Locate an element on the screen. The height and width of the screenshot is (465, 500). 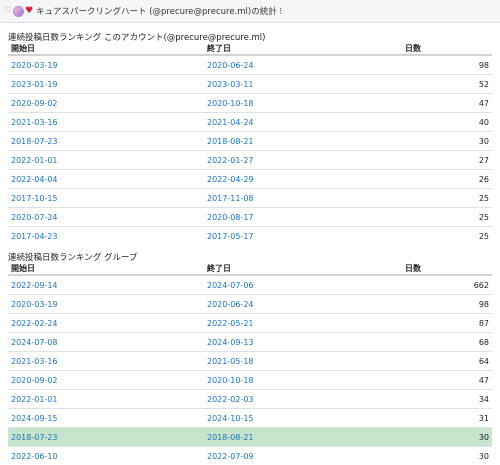
days-value: 26 is located at coordinates (447, 179).